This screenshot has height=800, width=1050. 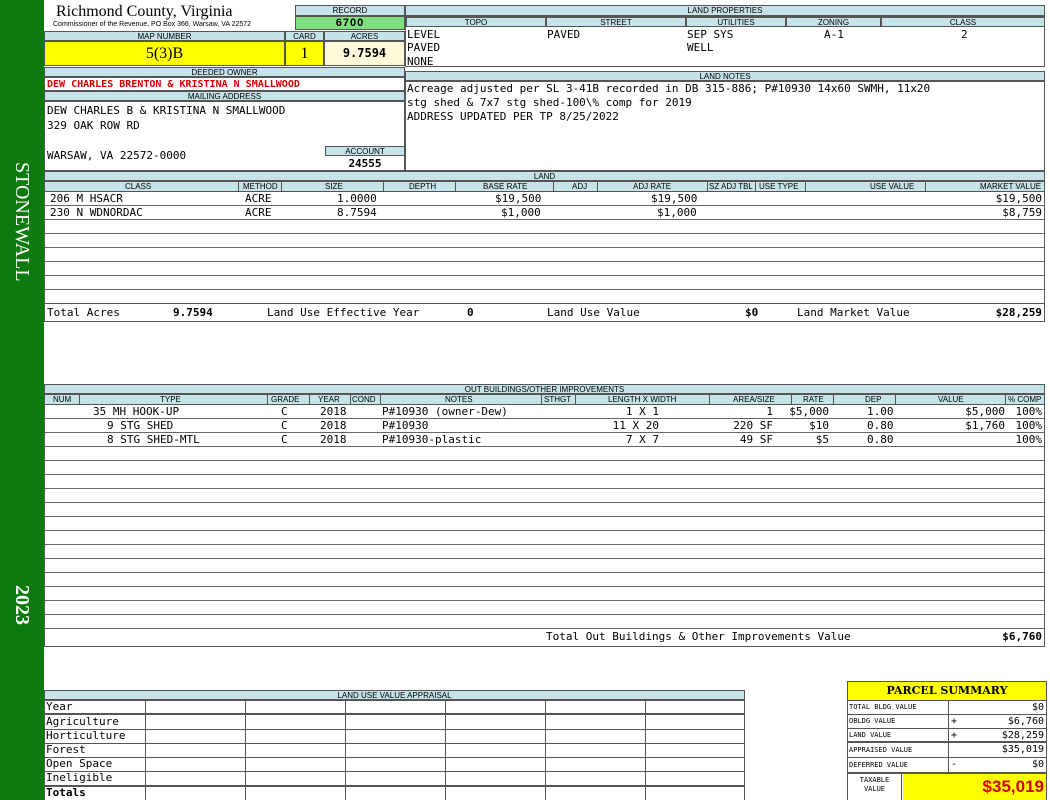 I want to click on land-use-appraisal-title: LAND USE VALUE APPRAISAL, so click(x=394, y=695).